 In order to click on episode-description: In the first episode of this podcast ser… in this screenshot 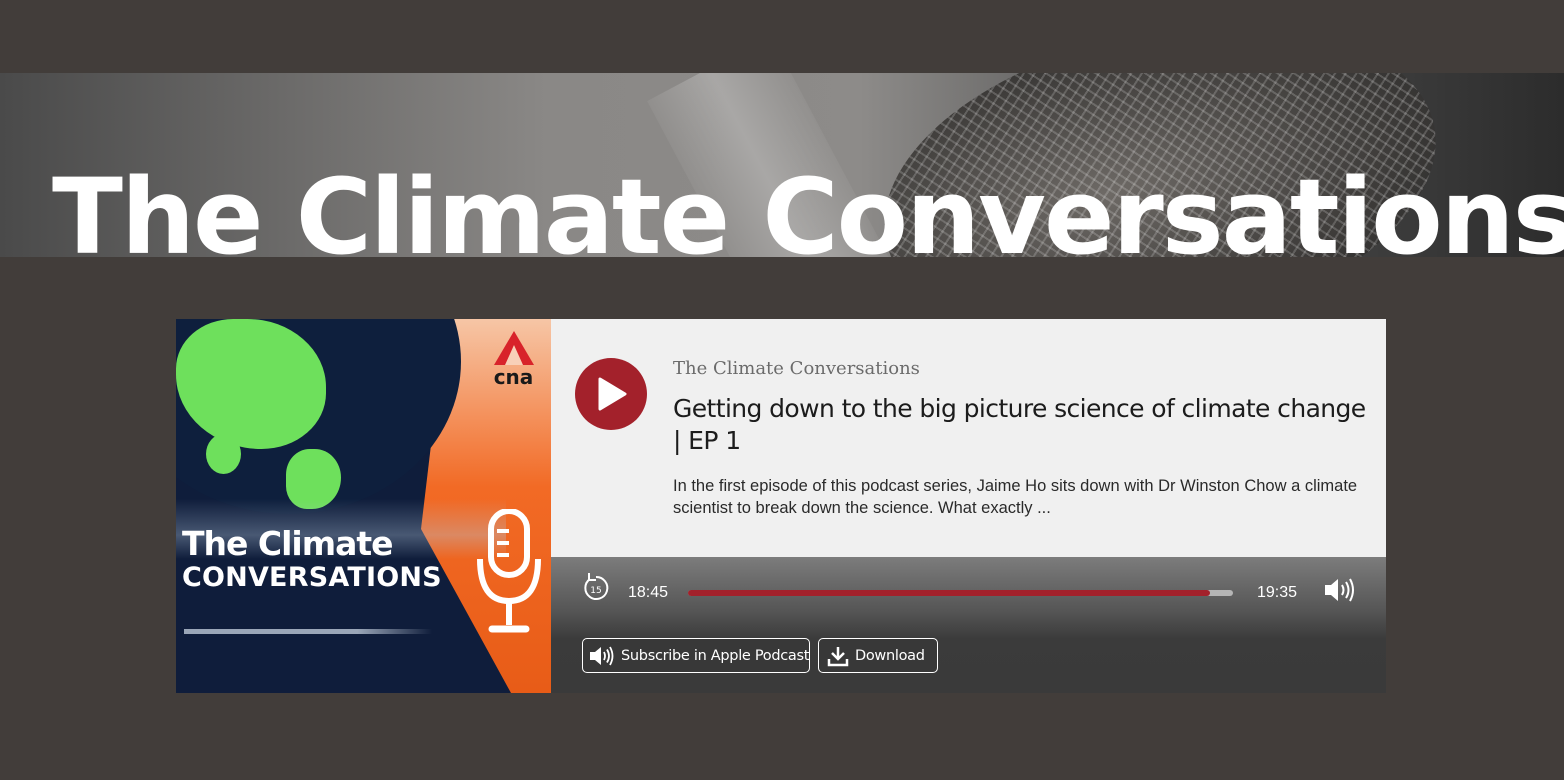, I will do `click(1015, 497)`.